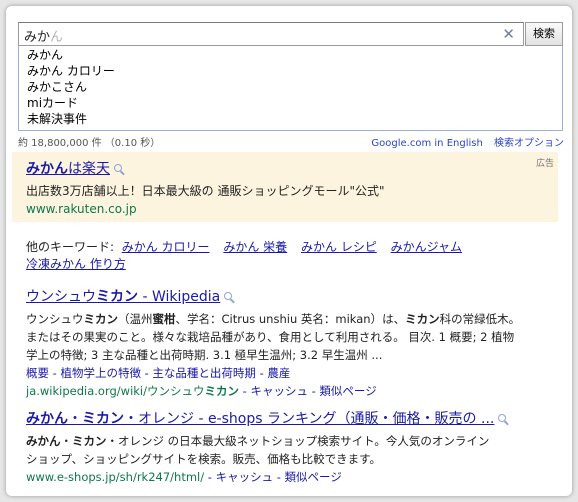 This screenshot has height=502, width=578. I want to click on url-text: www.e-shops.jp/sh/rk247/html/, so click(115, 477).